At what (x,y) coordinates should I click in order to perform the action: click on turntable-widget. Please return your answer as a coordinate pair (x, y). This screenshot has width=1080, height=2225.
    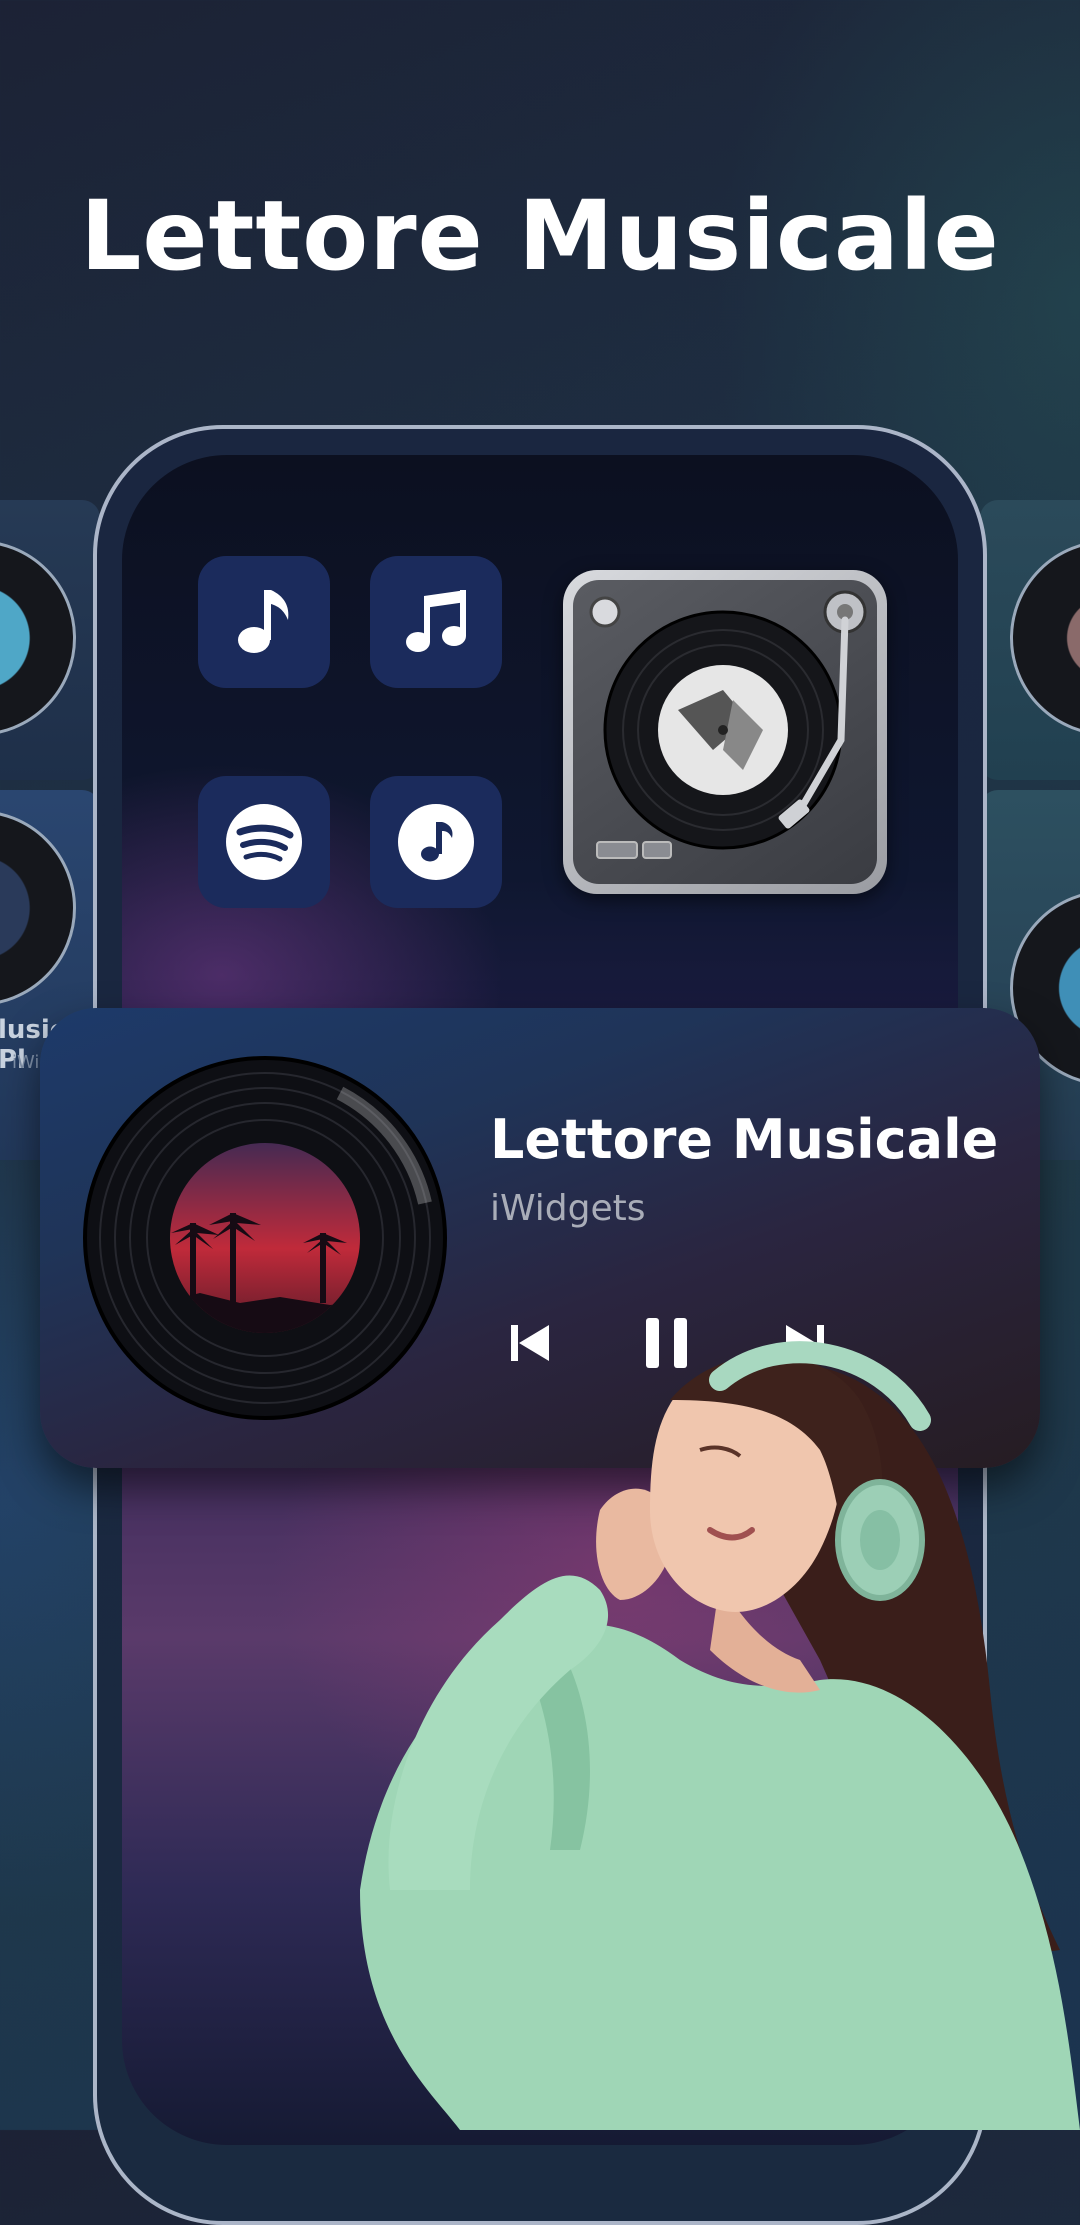
    Looking at the image, I should click on (725, 732).